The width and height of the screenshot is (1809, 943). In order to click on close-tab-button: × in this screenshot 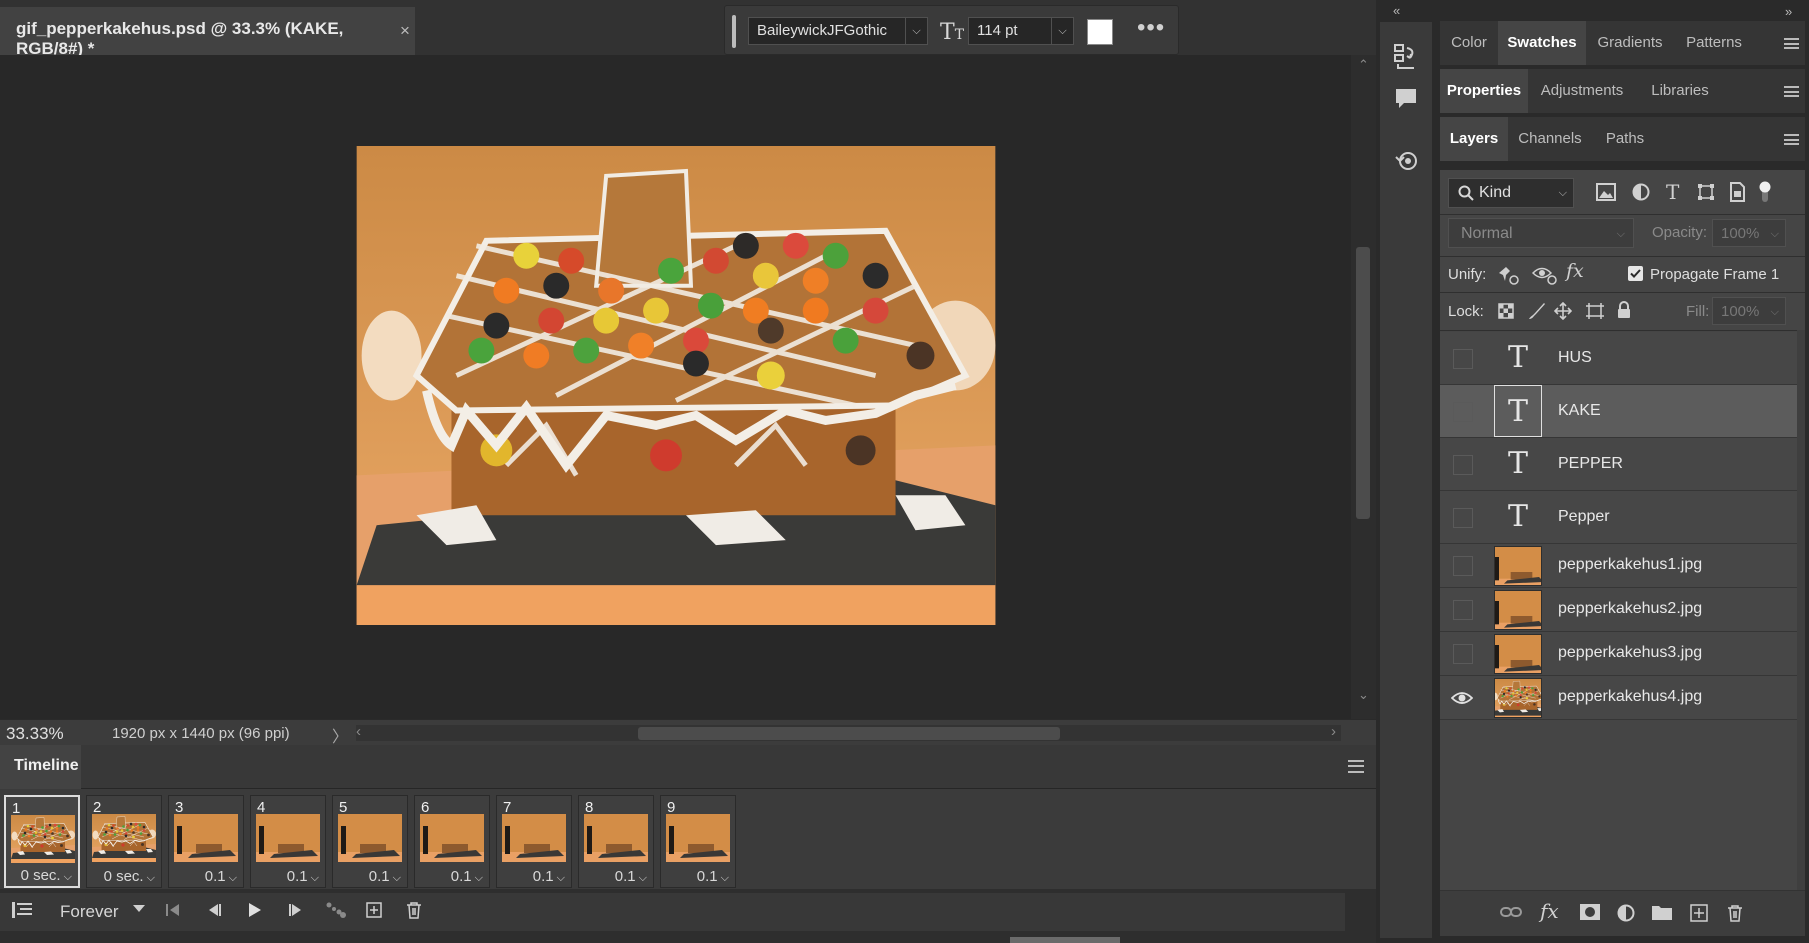, I will do `click(405, 31)`.